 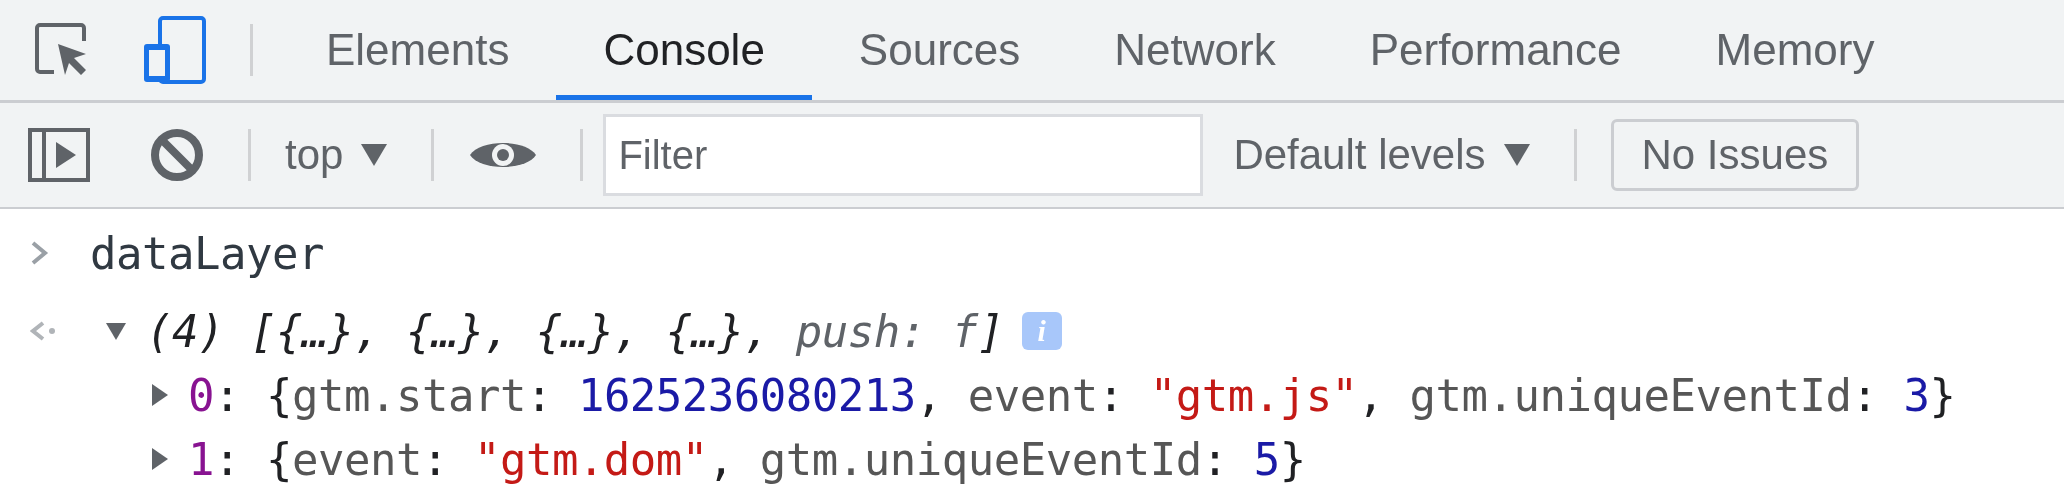 What do you see at coordinates (418, 50) in the screenshot?
I see `tab: Elements` at bounding box center [418, 50].